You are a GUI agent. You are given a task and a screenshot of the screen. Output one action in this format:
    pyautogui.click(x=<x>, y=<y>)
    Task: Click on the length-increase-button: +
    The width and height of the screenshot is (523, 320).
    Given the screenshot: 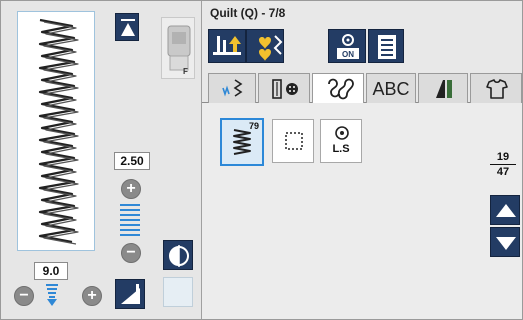 What is the action you would take?
    pyautogui.click(x=92, y=296)
    